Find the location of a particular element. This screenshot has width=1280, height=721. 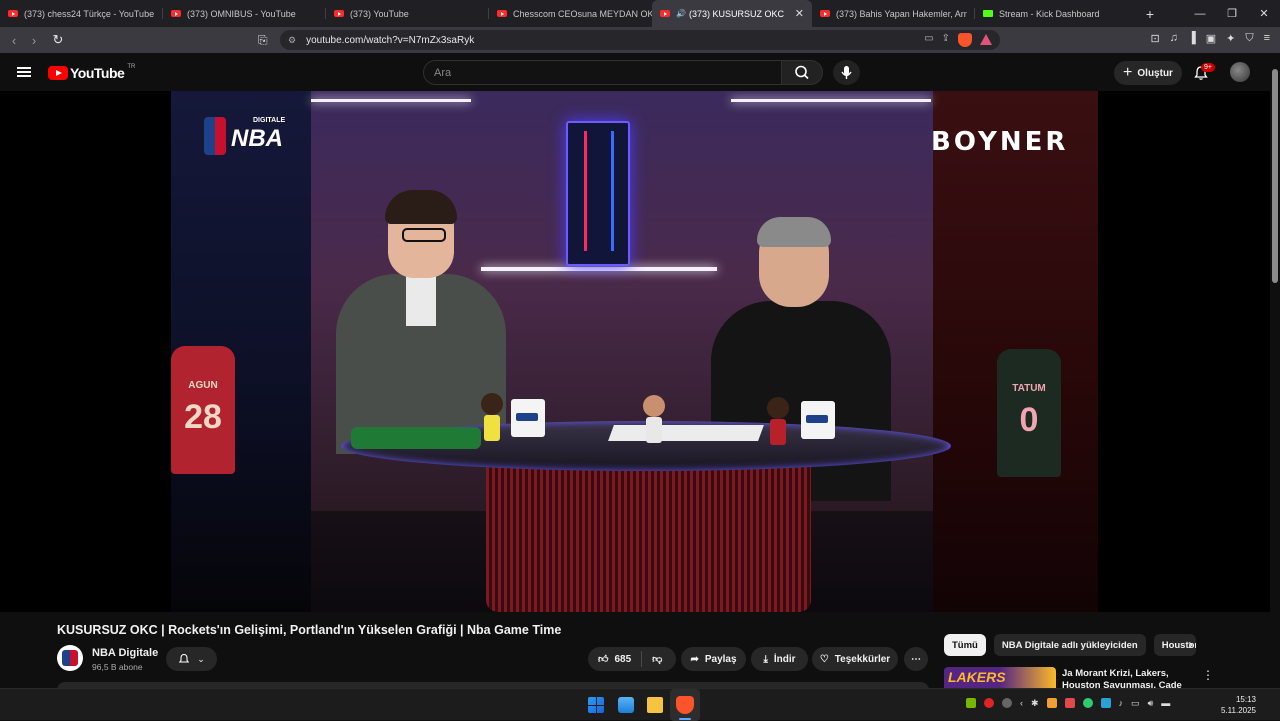

more-icon: ⋯ is located at coordinates (916, 659).